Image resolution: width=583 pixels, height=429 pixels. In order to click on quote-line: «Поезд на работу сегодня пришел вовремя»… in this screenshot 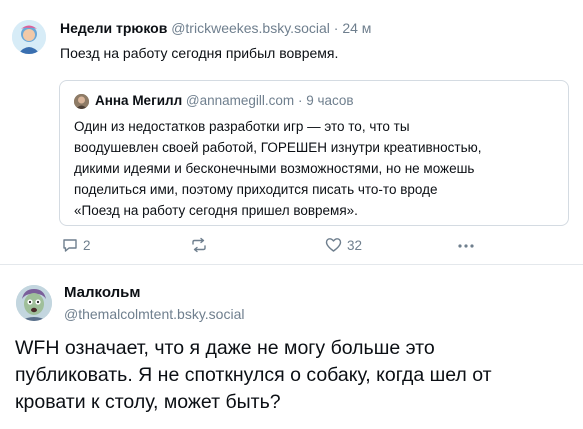, I will do `click(216, 210)`.